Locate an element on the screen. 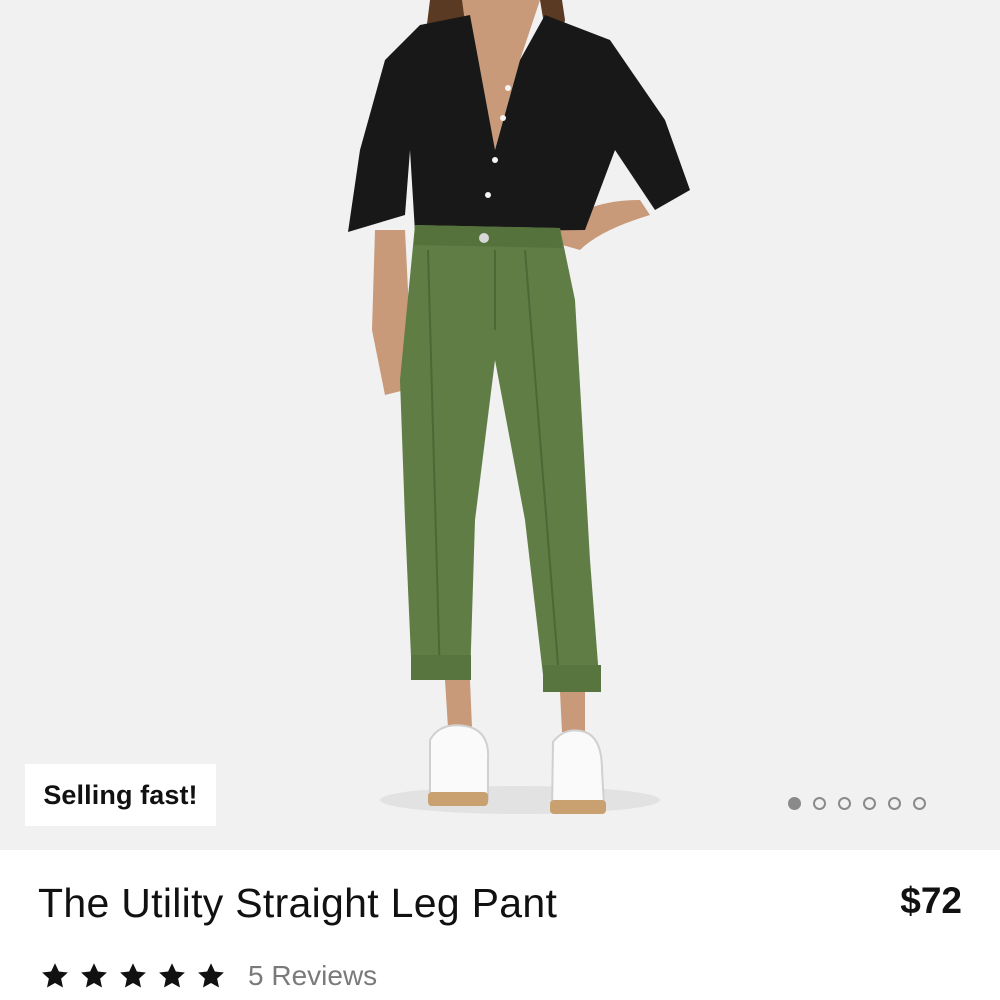  star-rating is located at coordinates (133, 976).